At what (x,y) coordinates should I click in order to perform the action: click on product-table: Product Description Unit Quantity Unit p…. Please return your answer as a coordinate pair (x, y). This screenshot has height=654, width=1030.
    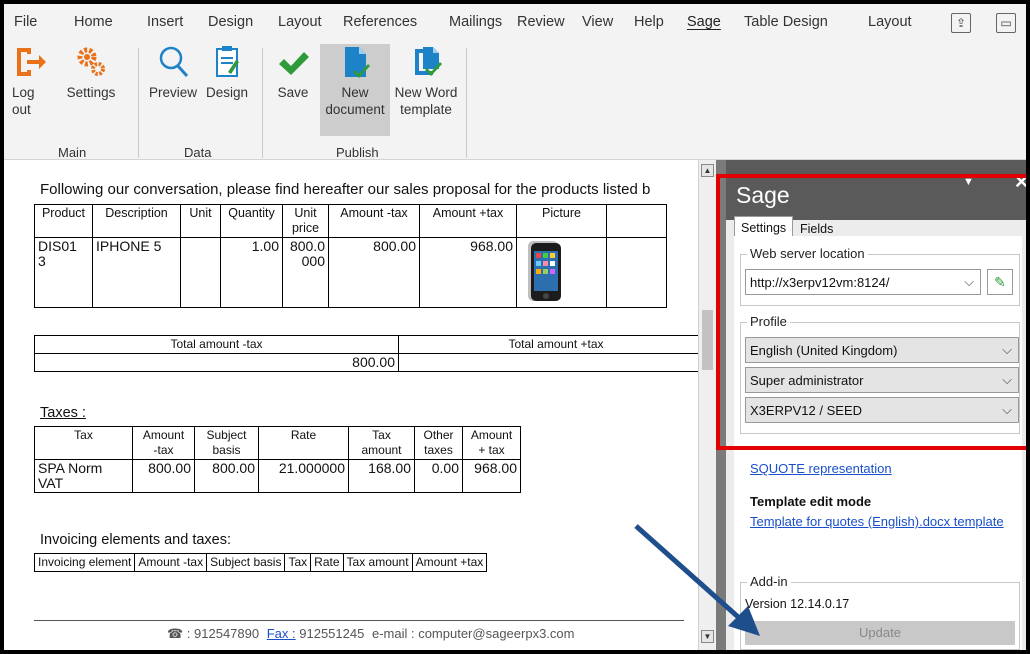
    Looking at the image, I should click on (350, 256).